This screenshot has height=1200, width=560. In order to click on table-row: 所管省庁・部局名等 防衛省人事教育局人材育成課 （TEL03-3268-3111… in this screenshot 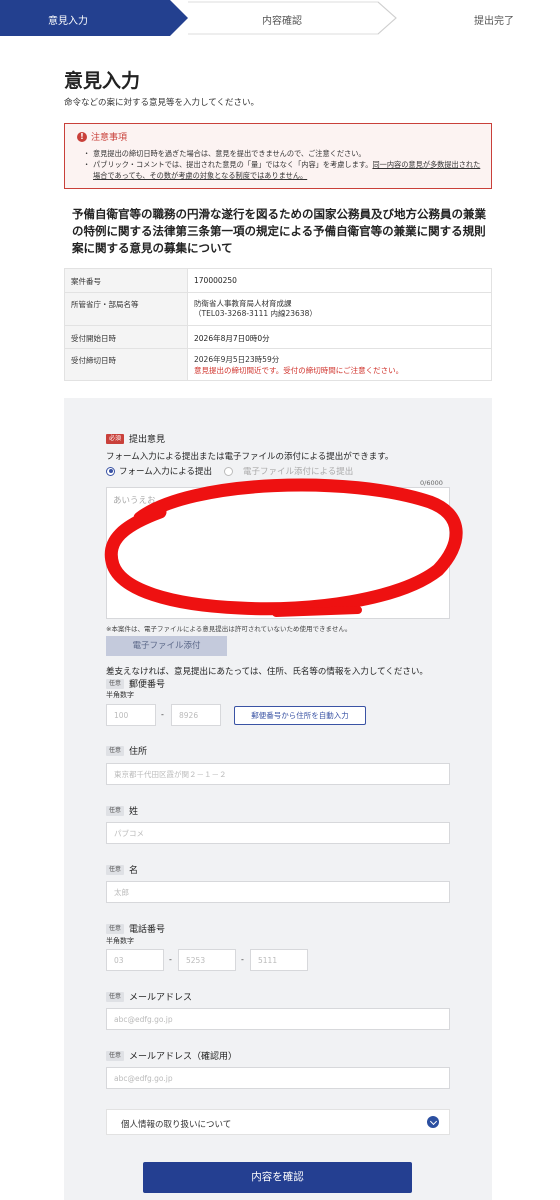, I will do `click(278, 309)`.